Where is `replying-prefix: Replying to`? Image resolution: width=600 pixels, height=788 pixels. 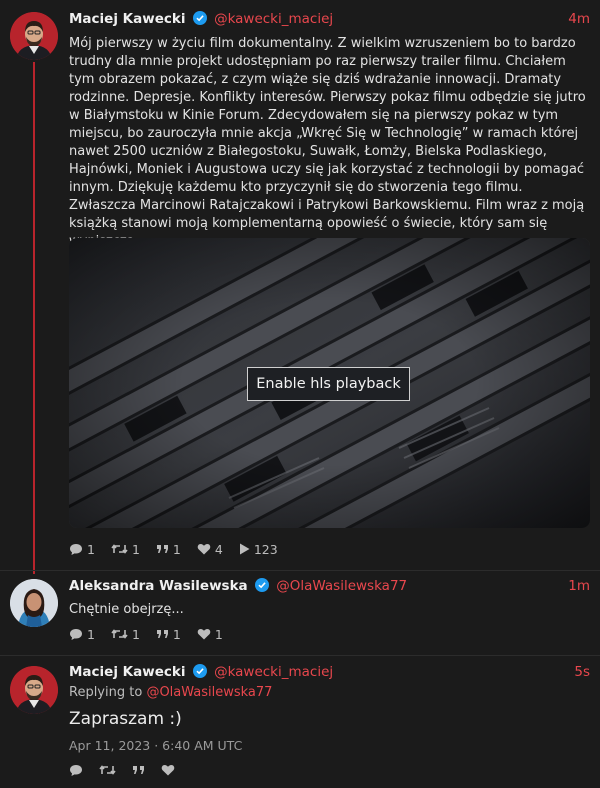
replying-prefix: Replying to is located at coordinates (106, 692).